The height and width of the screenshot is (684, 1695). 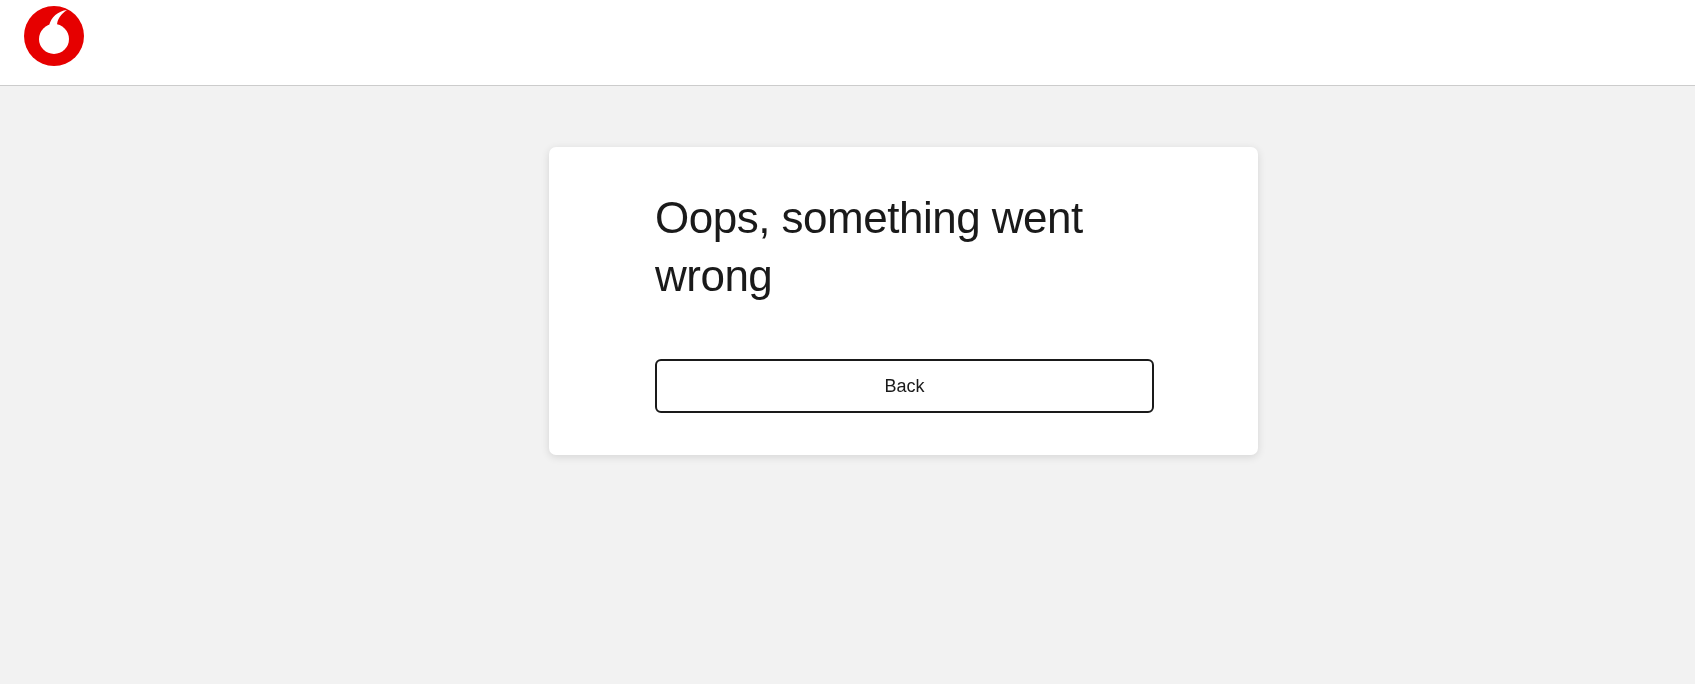 What do you see at coordinates (904, 386) in the screenshot?
I see `back-button: Back` at bounding box center [904, 386].